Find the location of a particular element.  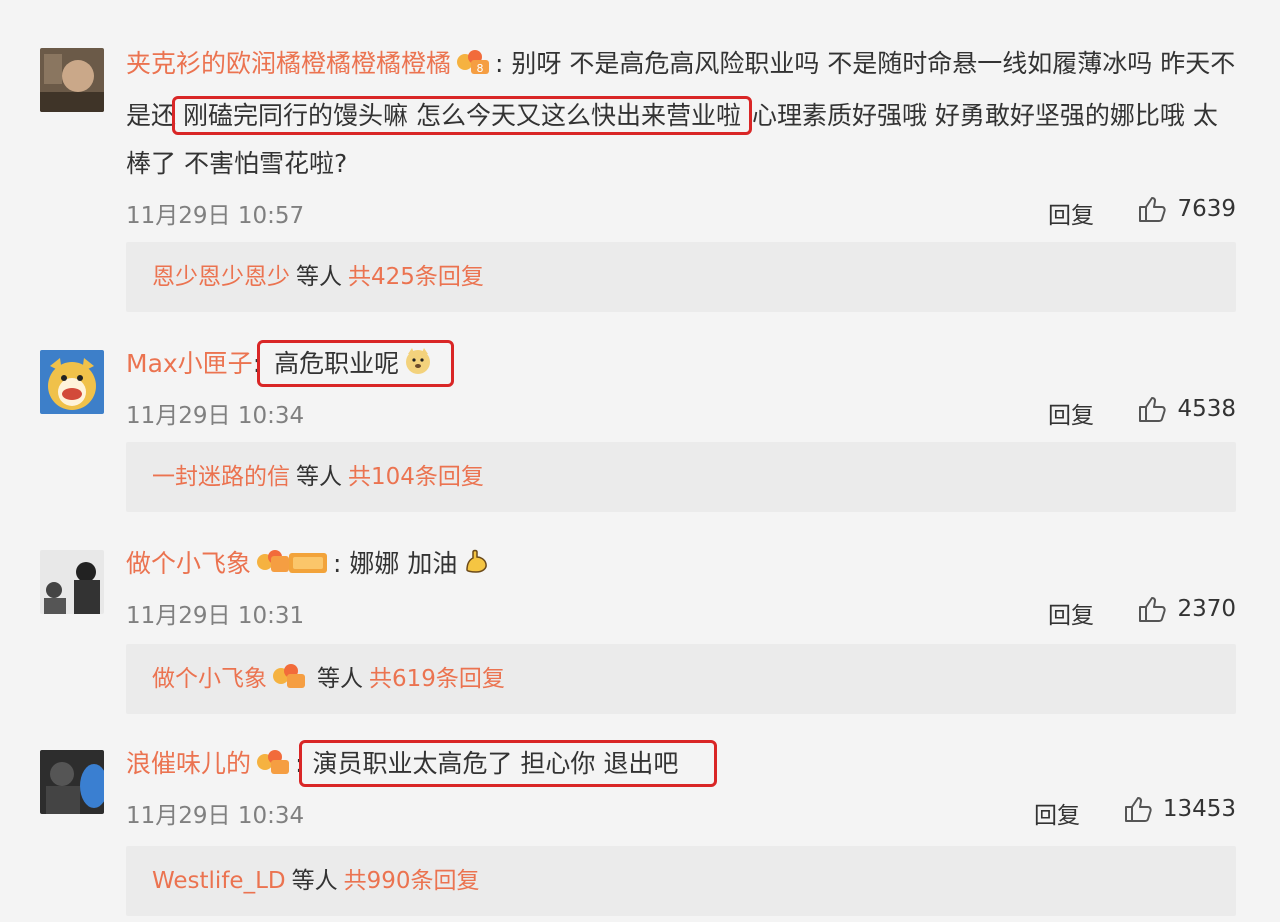

reply-count-link: 共425条回复 is located at coordinates (416, 277).